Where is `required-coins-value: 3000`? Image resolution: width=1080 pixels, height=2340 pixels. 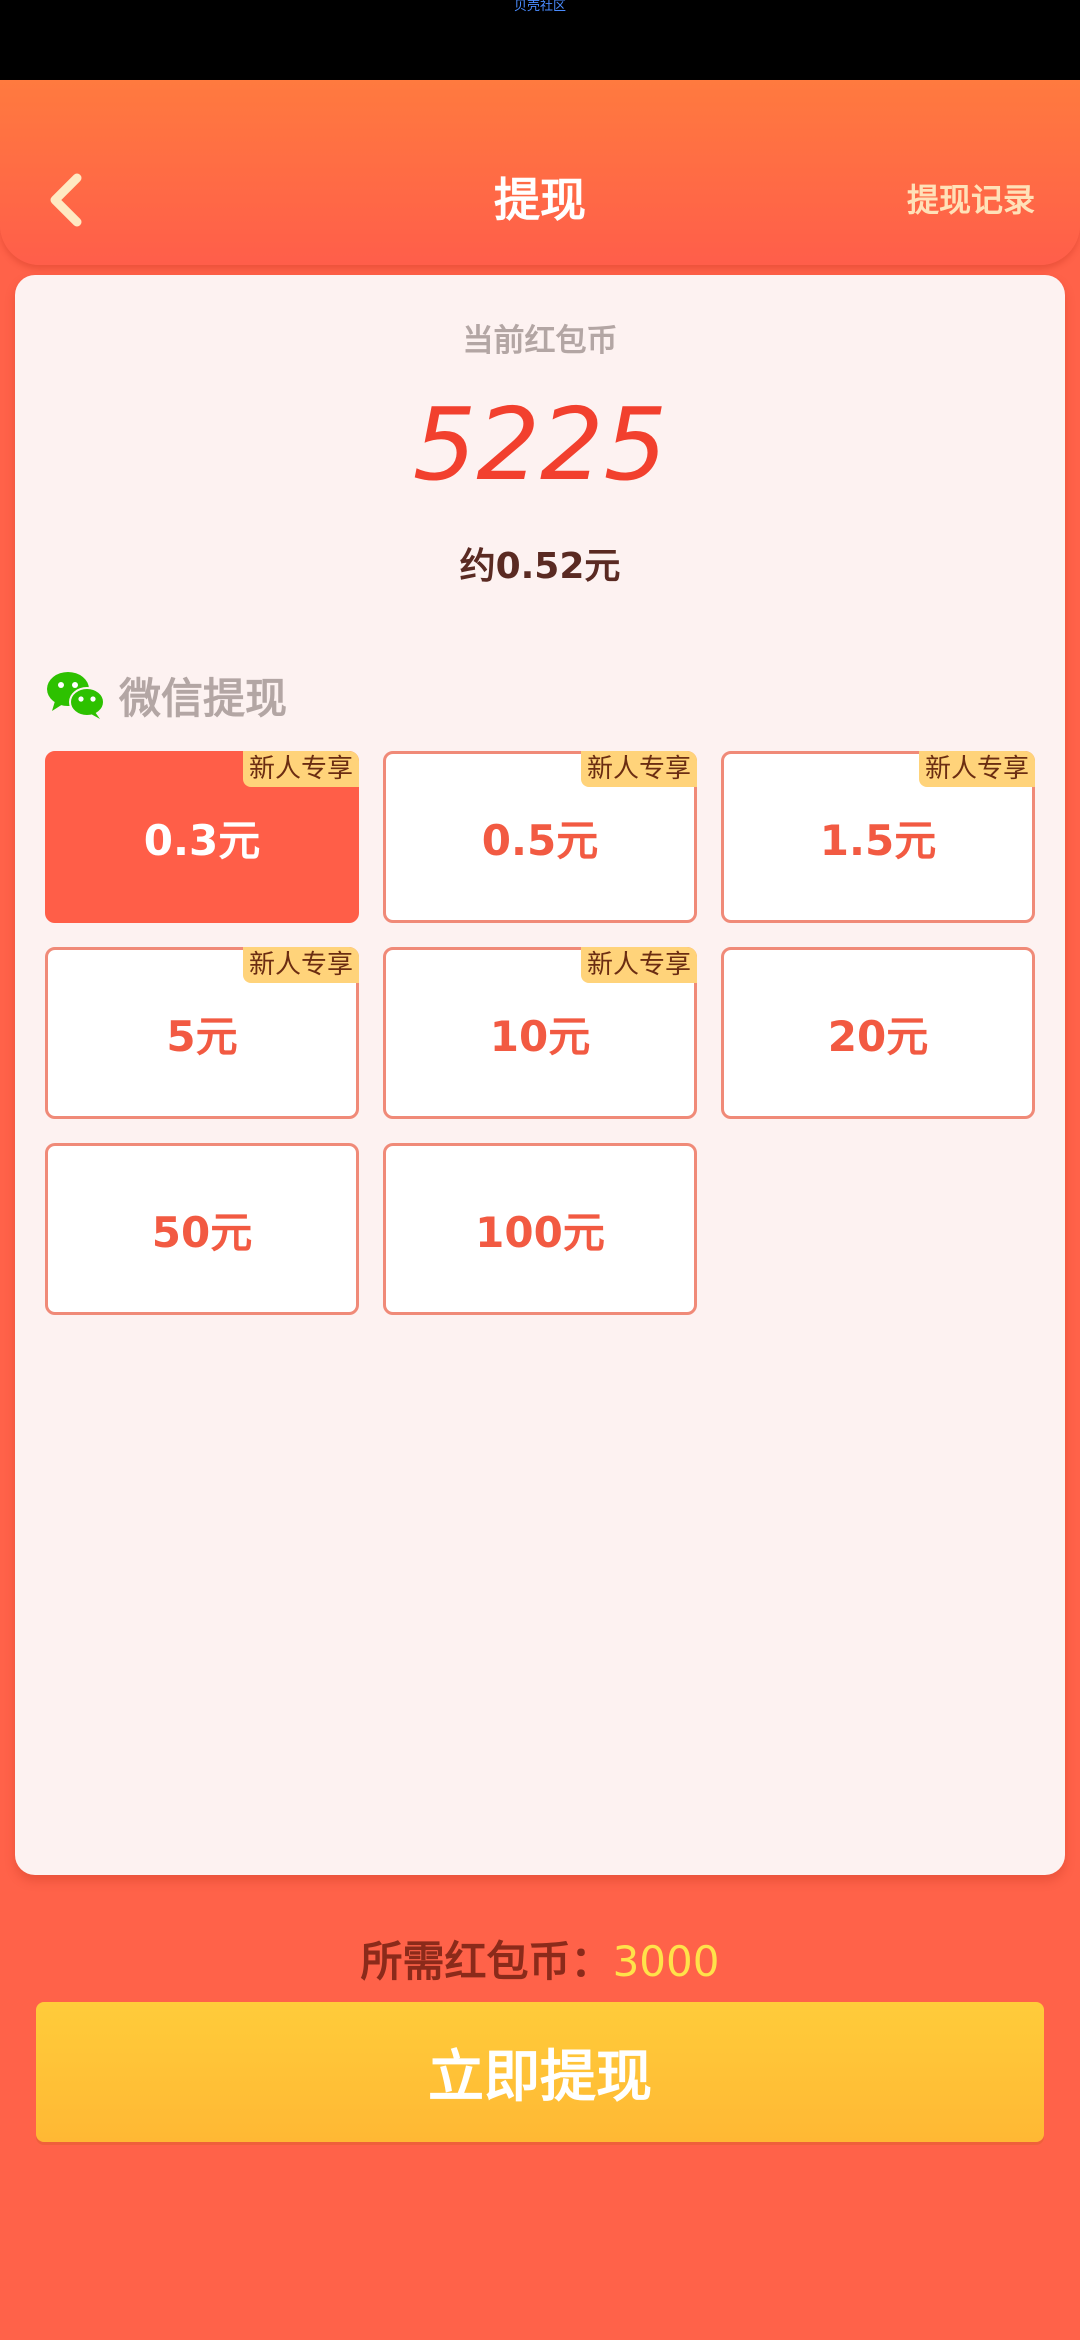
required-coins-value: 3000 is located at coordinates (666, 1961).